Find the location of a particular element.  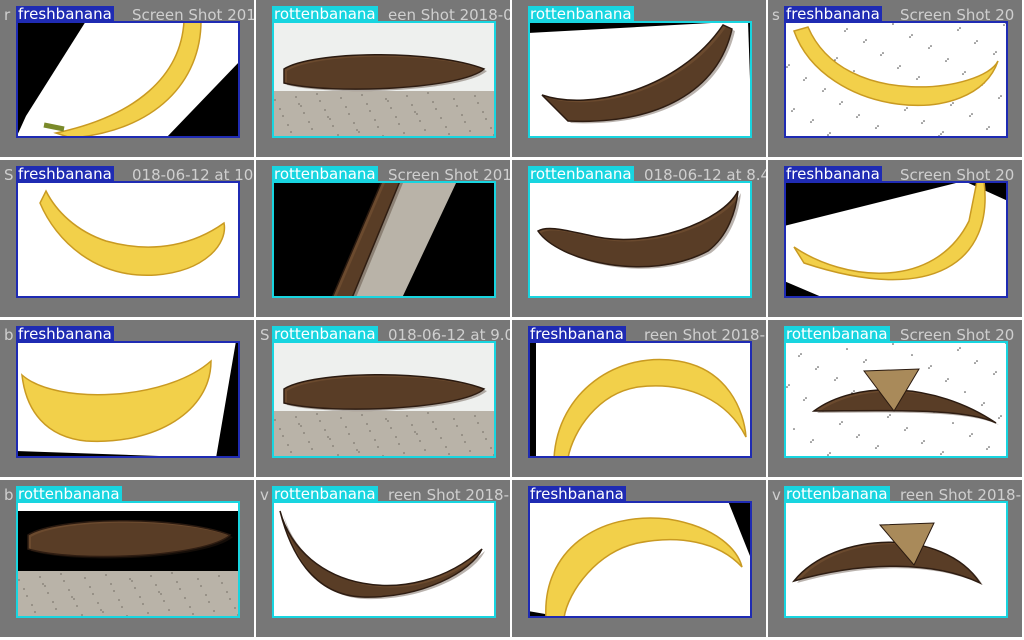

image-tile: r Screen Shot 2018 freshbanana is located at coordinates (127, 78).